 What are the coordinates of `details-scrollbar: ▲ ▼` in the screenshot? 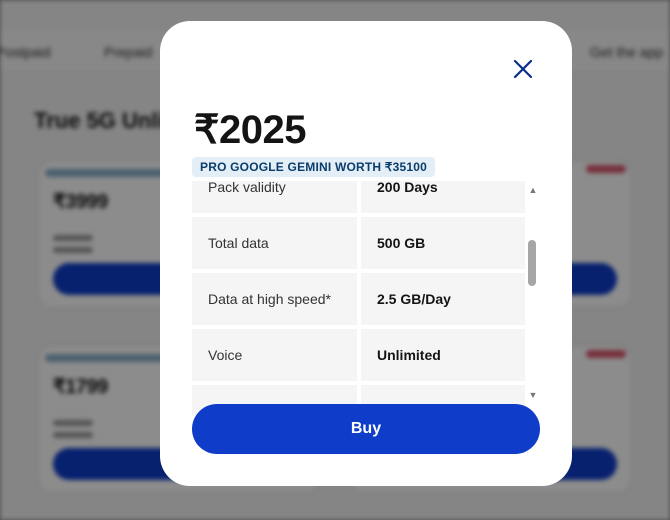 It's located at (533, 292).